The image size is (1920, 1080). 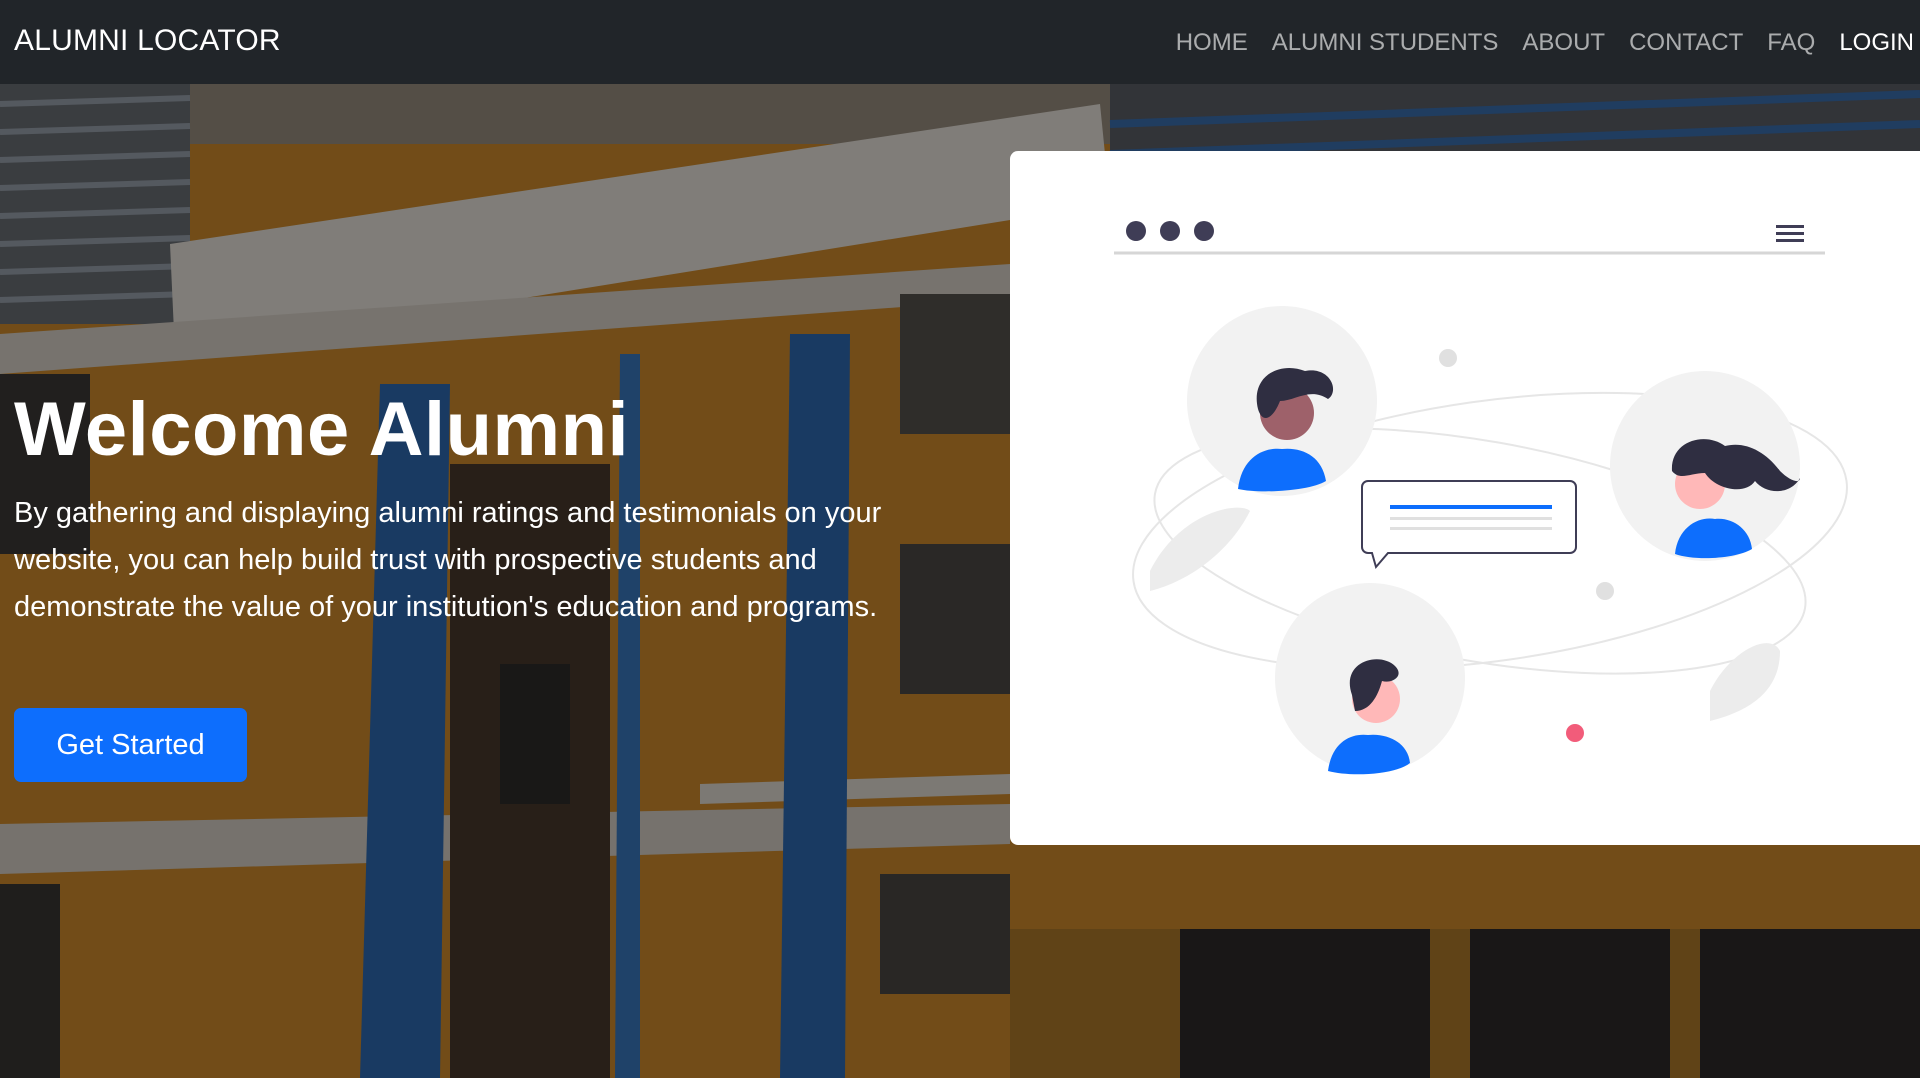 I want to click on brand-logo-text: ALUMNI LOCATOR, so click(x=147, y=41).